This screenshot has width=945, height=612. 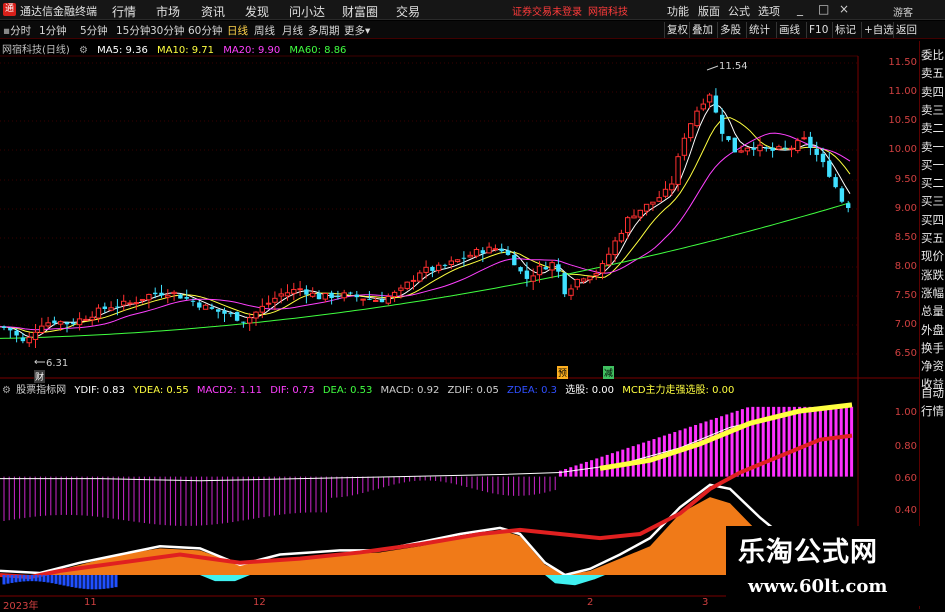 I want to click on side-item: 卖三, so click(x=933, y=110).